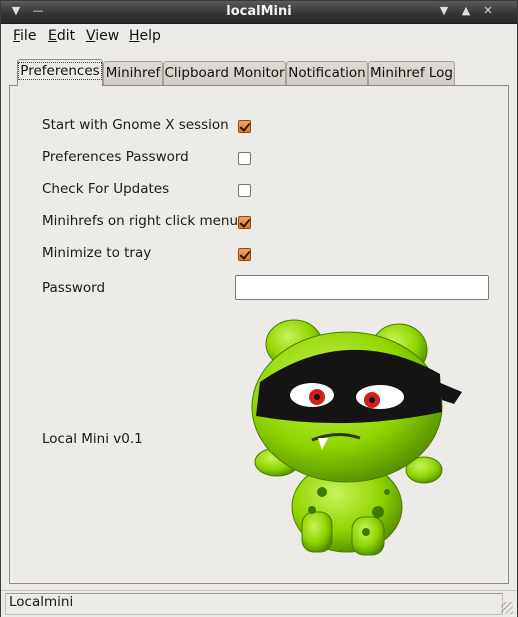  I want to click on status-bar: Localmini, so click(259, 603).